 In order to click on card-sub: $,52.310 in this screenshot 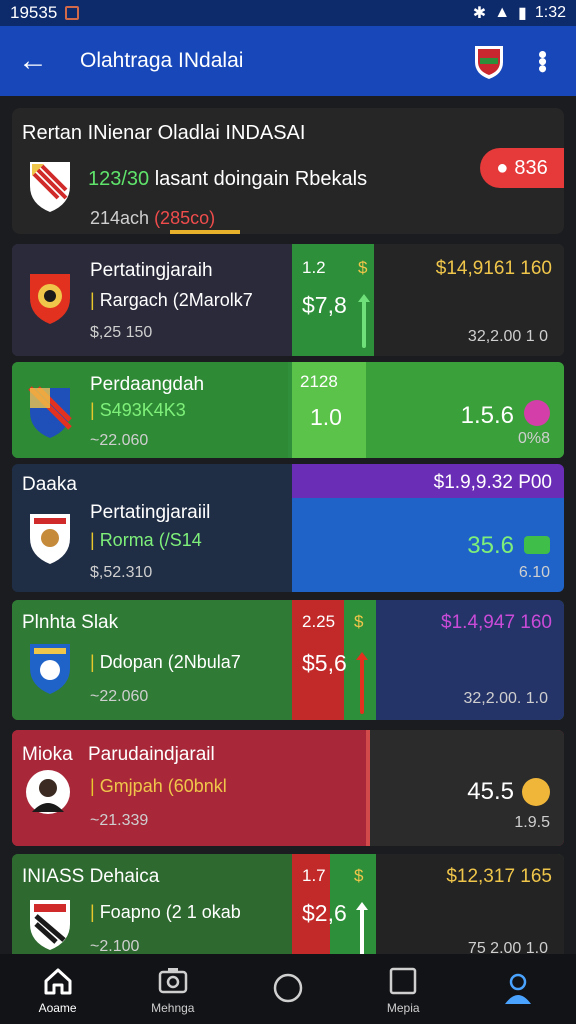, I will do `click(121, 572)`.